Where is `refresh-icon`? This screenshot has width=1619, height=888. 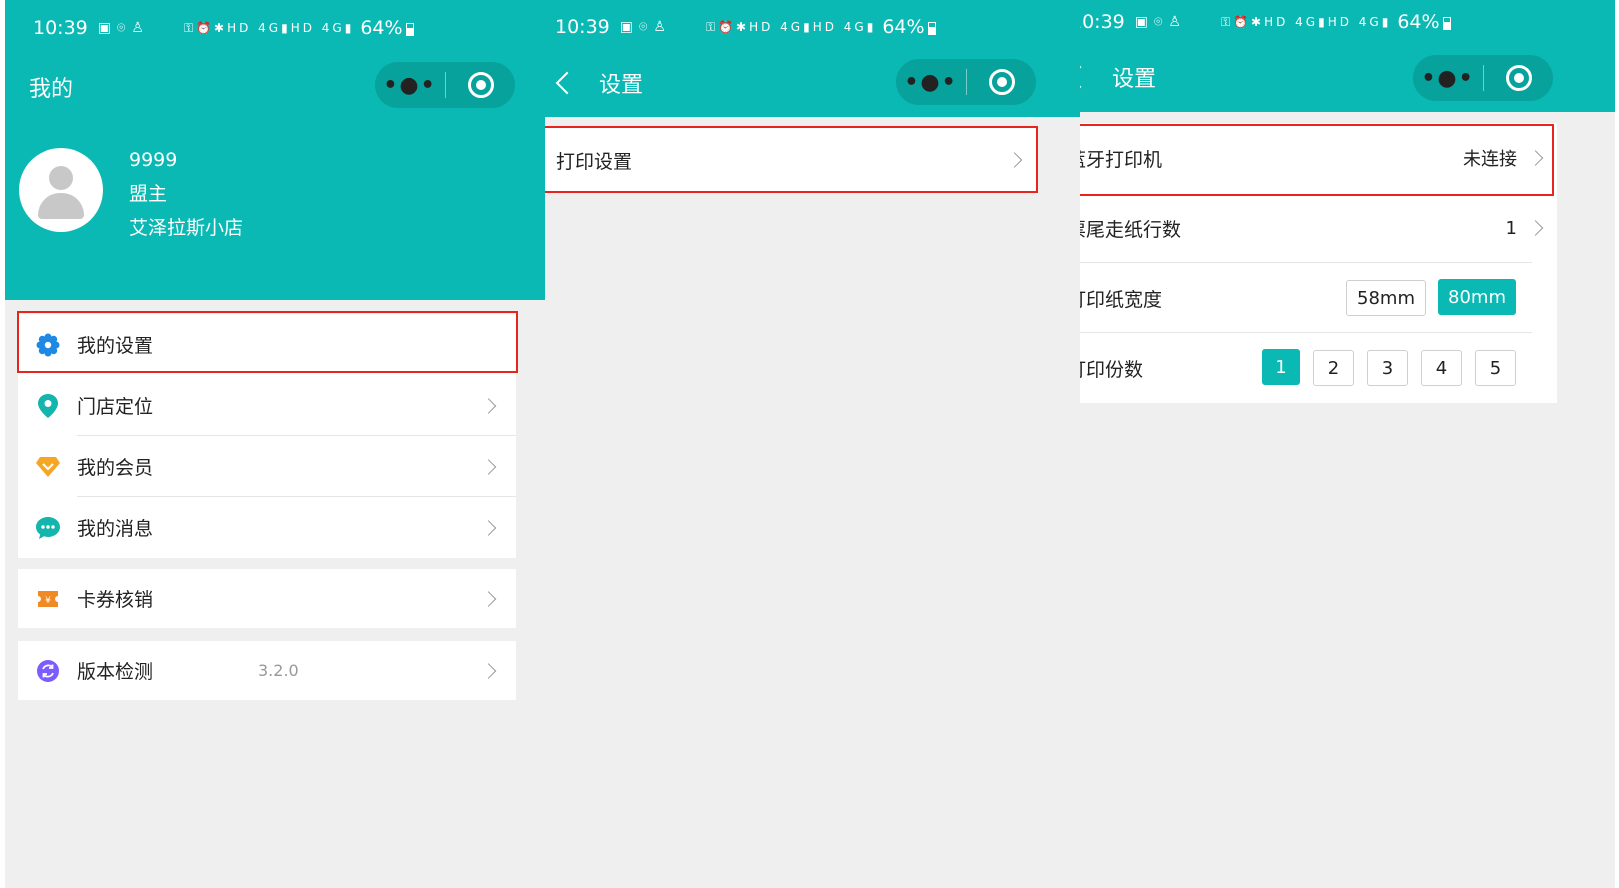 refresh-icon is located at coordinates (48, 671).